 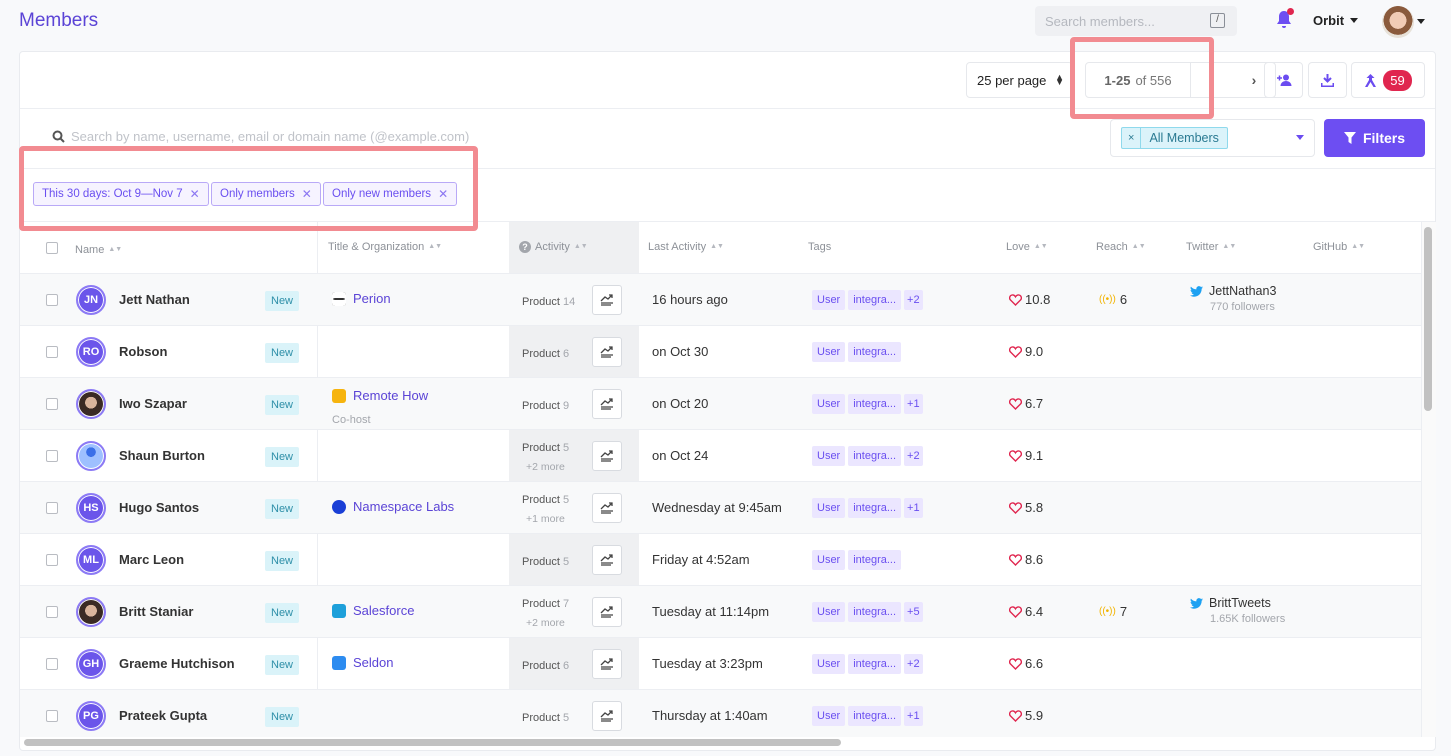 I want to click on per-page-select: 25 per page ▲ ▼, so click(x=1019, y=80).